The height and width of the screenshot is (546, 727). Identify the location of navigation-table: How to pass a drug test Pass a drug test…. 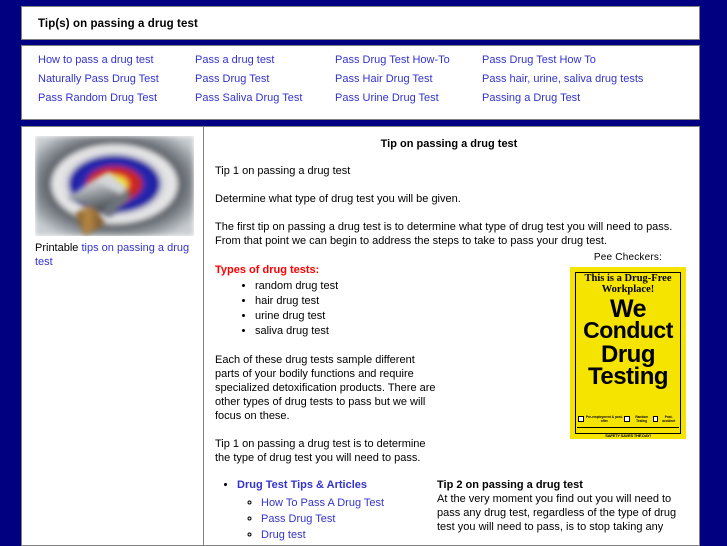
(361, 82).